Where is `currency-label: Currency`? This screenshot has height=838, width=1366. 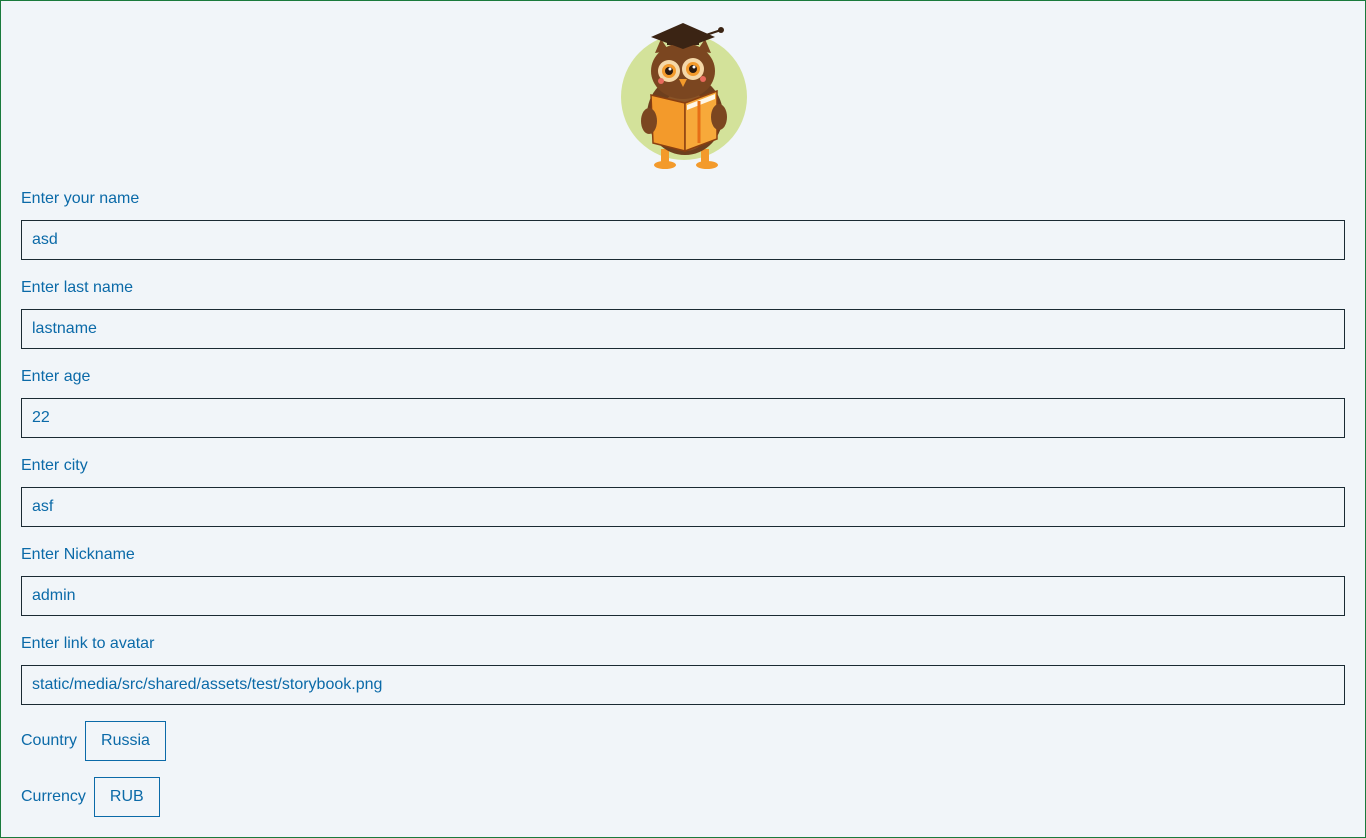 currency-label: Currency is located at coordinates (53, 796).